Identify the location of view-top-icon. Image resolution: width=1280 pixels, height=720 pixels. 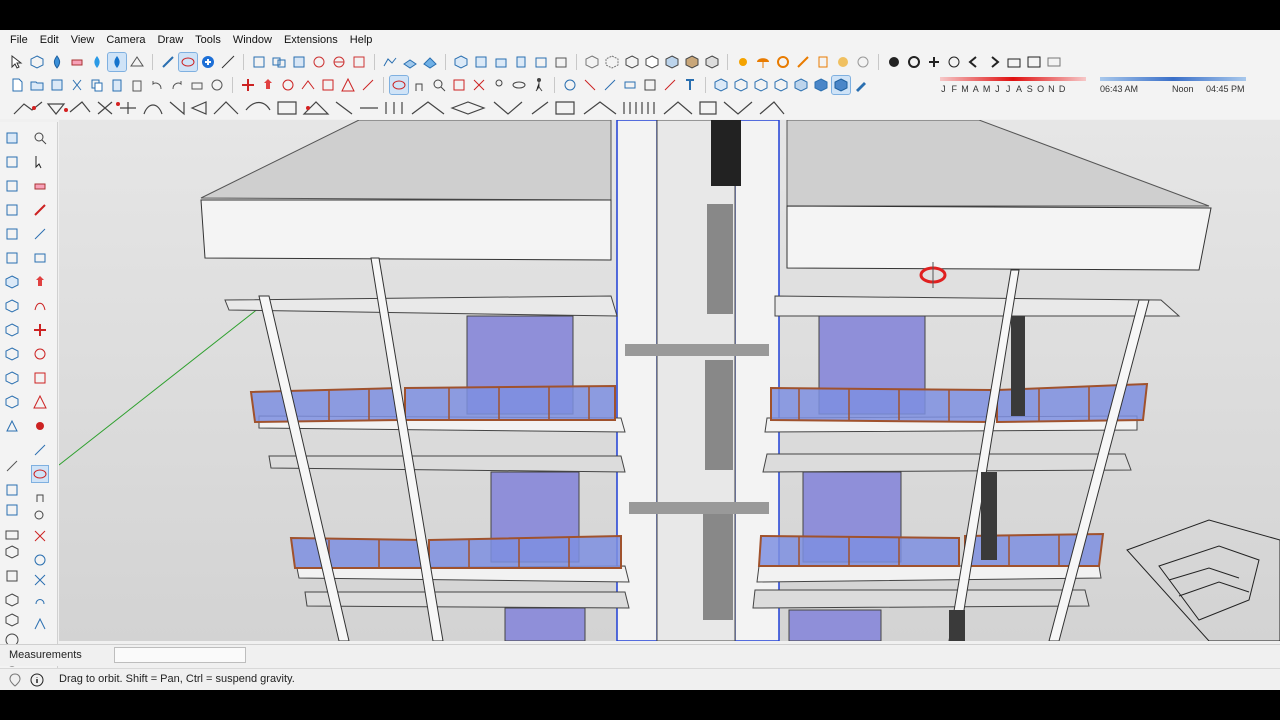
(481, 62).